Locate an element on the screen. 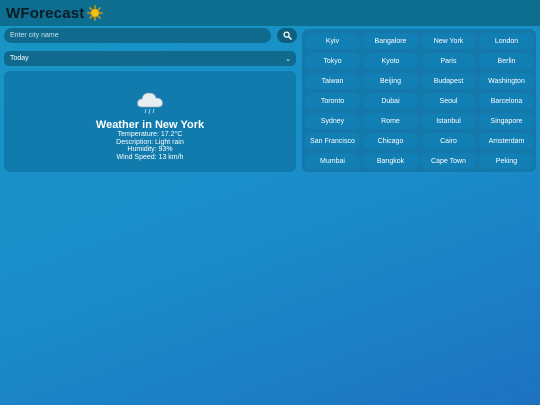 The width and height of the screenshot is (540, 405). app-title: WForecast is located at coordinates (45, 13).